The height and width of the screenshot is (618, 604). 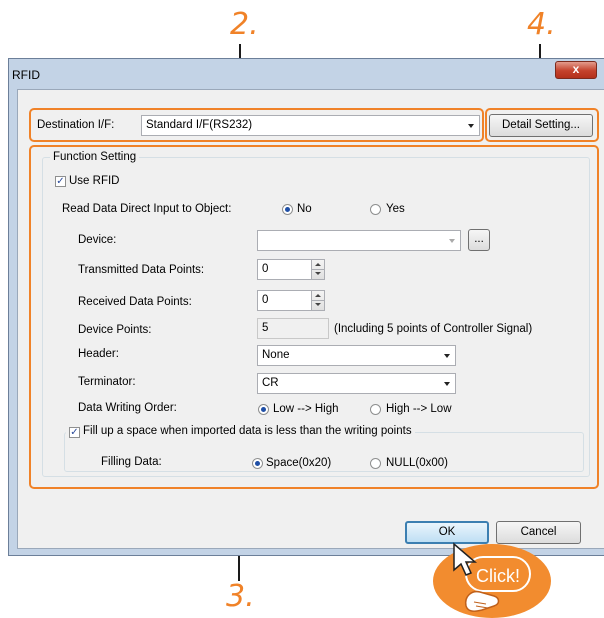 What do you see at coordinates (240, 596) in the screenshot?
I see `callout-3: 3.` at bounding box center [240, 596].